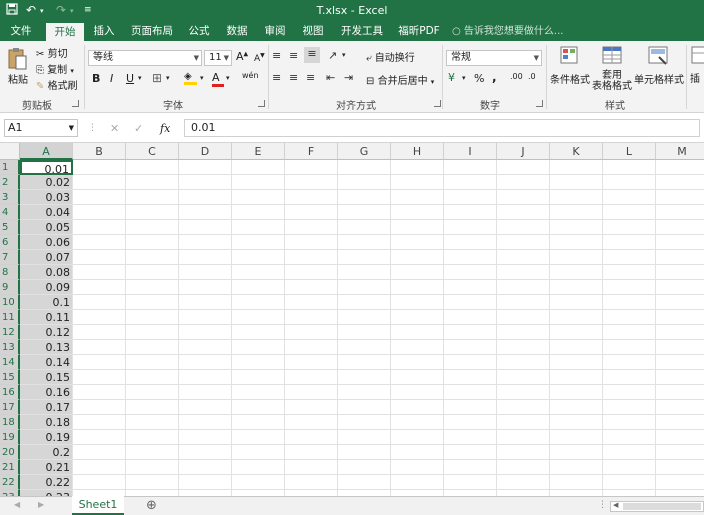 The width and height of the screenshot is (704, 515). I want to click on cell-a: 0.09, so click(46, 287).